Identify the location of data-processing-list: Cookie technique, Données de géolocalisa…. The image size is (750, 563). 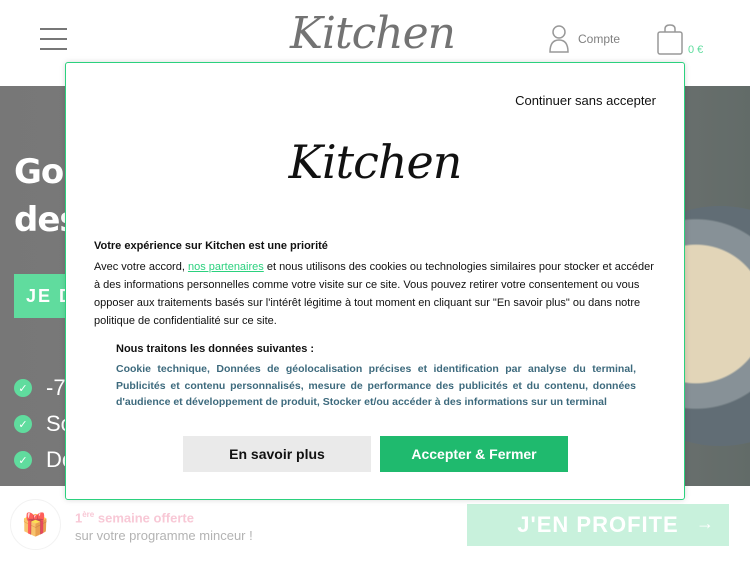
(376, 385).